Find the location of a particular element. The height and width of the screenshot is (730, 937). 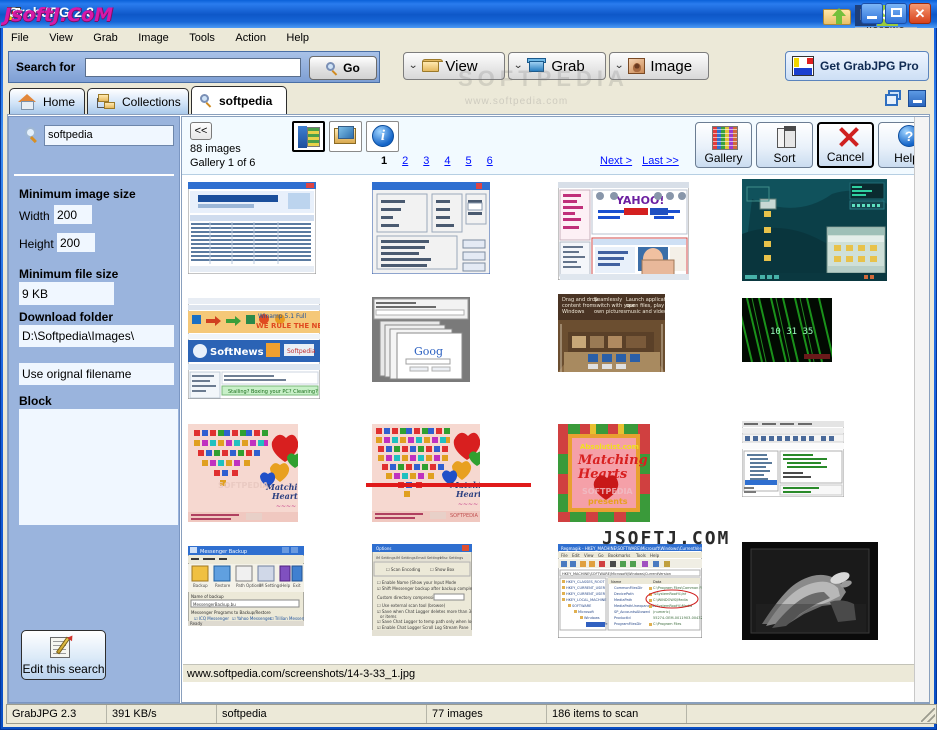

height-input is located at coordinates (76, 242).